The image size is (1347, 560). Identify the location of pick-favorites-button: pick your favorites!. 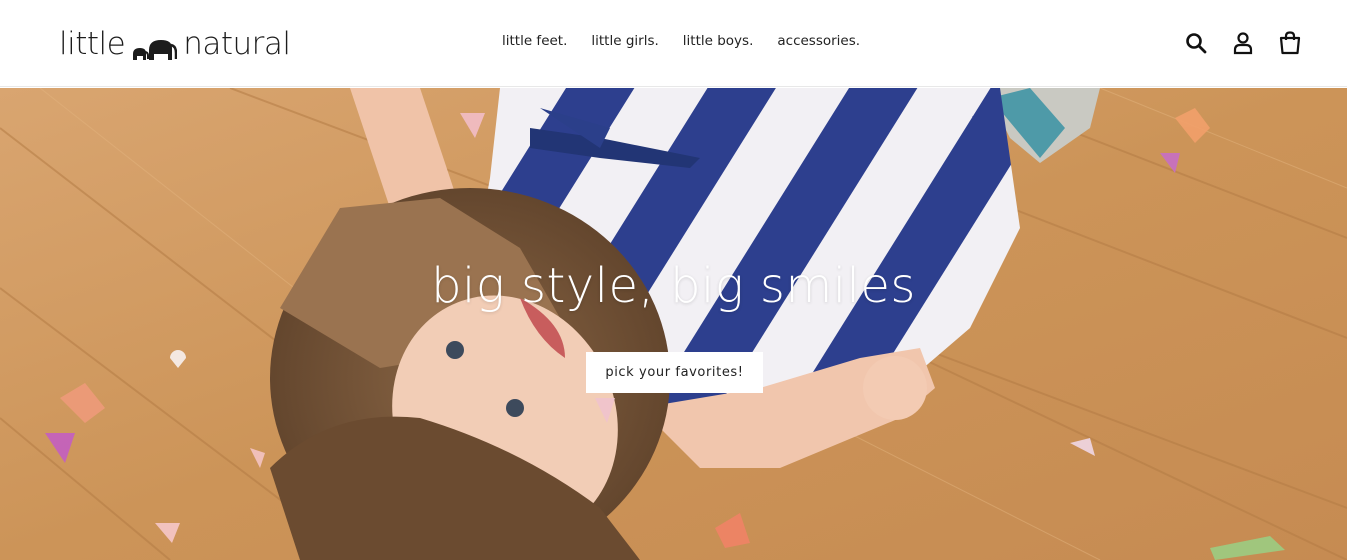
(674, 372).